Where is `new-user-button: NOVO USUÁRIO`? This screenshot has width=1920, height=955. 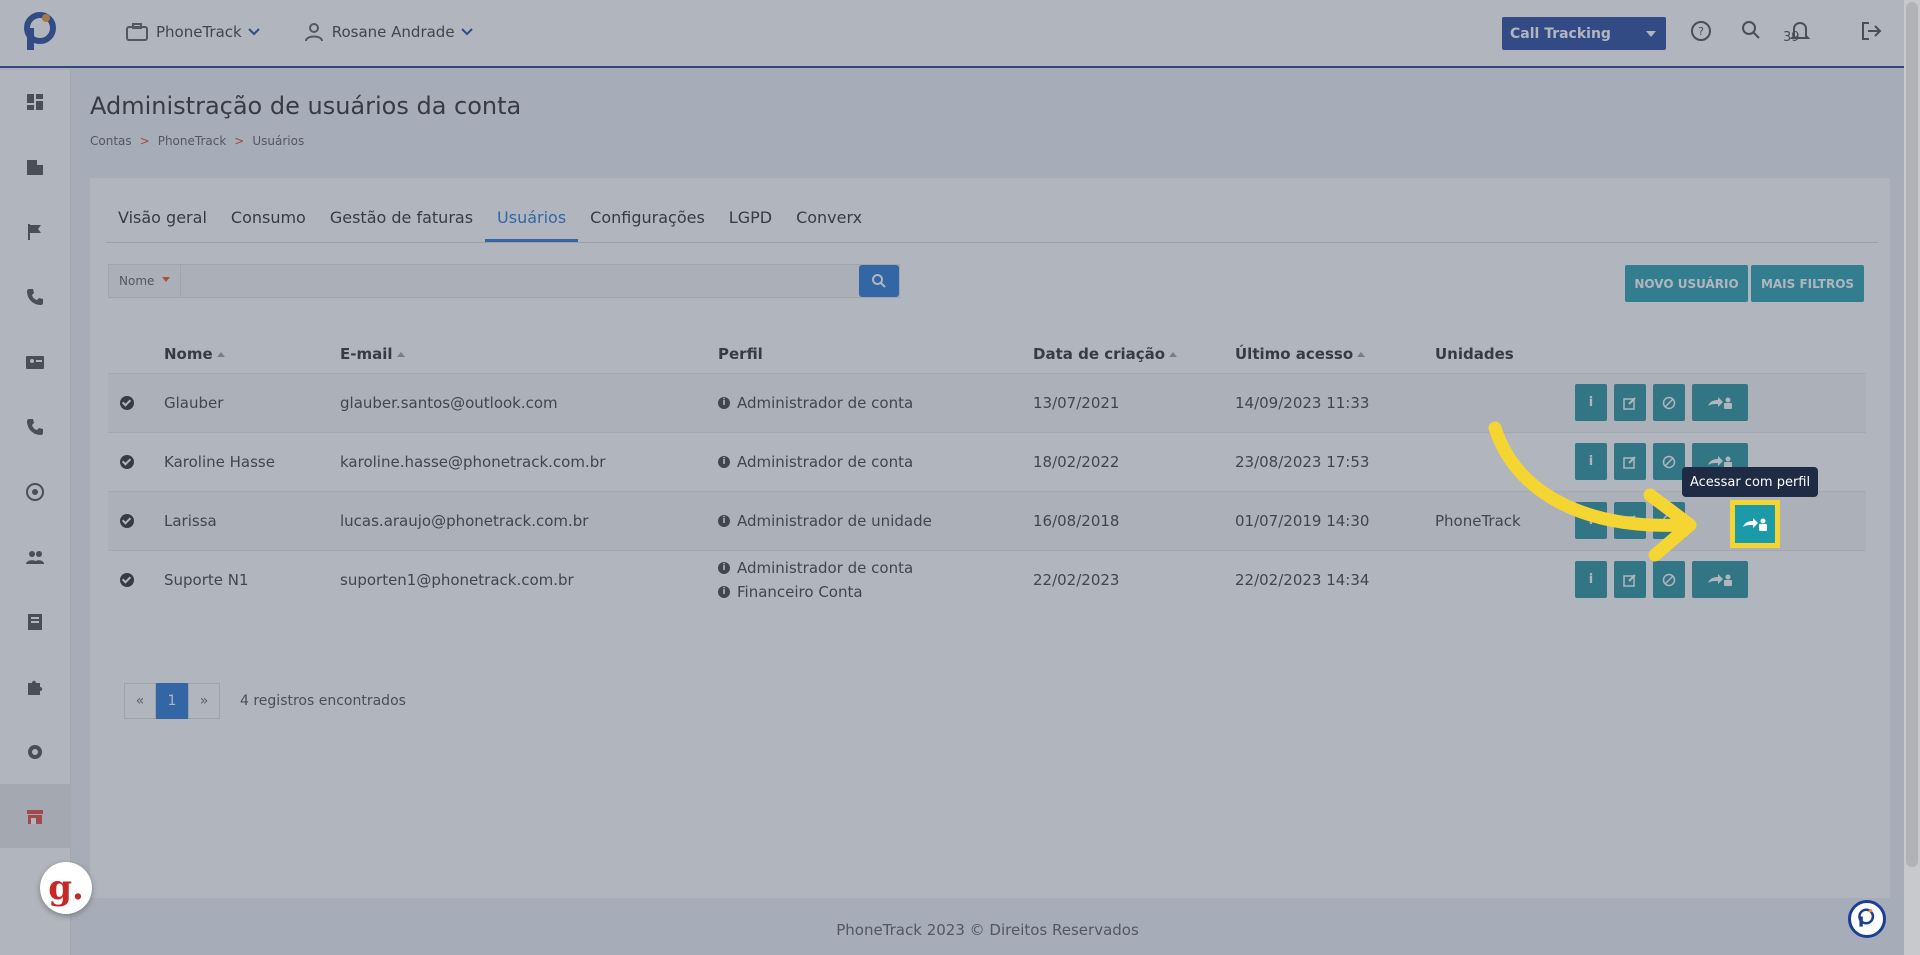
new-user-button: NOVO USUÁRIO is located at coordinates (1686, 283).